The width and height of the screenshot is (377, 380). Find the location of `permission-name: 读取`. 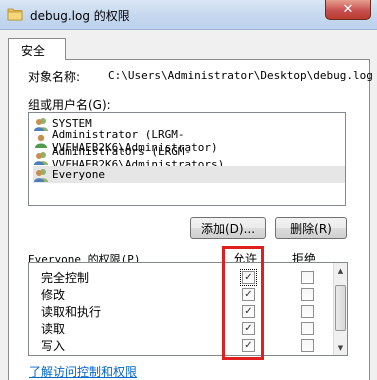

permission-name: 读取 is located at coordinates (53, 329).